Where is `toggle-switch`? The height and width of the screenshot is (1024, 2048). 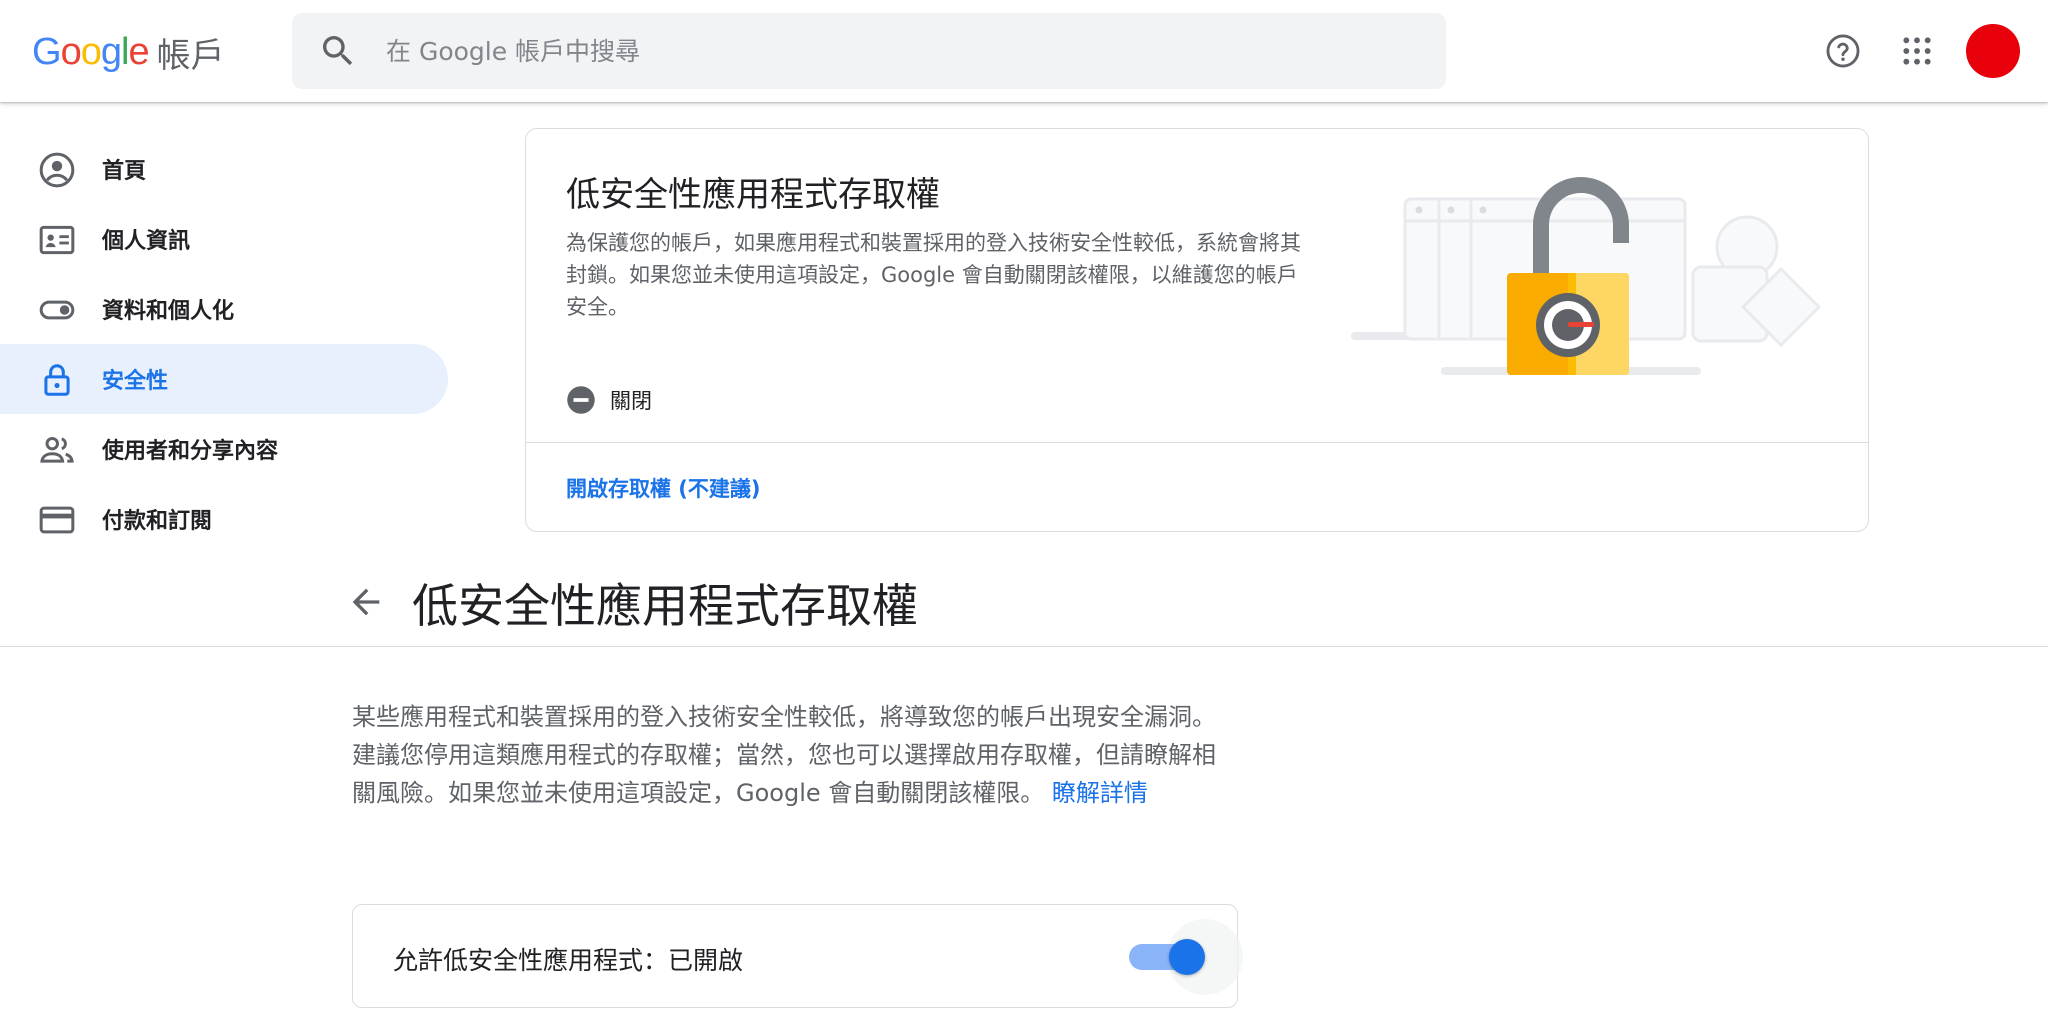 toggle-switch is located at coordinates (1187, 957).